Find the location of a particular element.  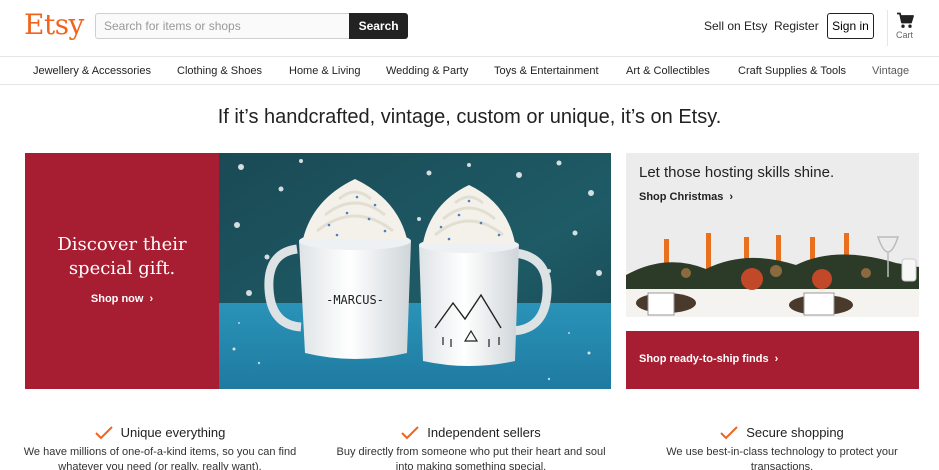

ready-to-ship-card: Shop ready-to-ship finds › is located at coordinates (772, 360).